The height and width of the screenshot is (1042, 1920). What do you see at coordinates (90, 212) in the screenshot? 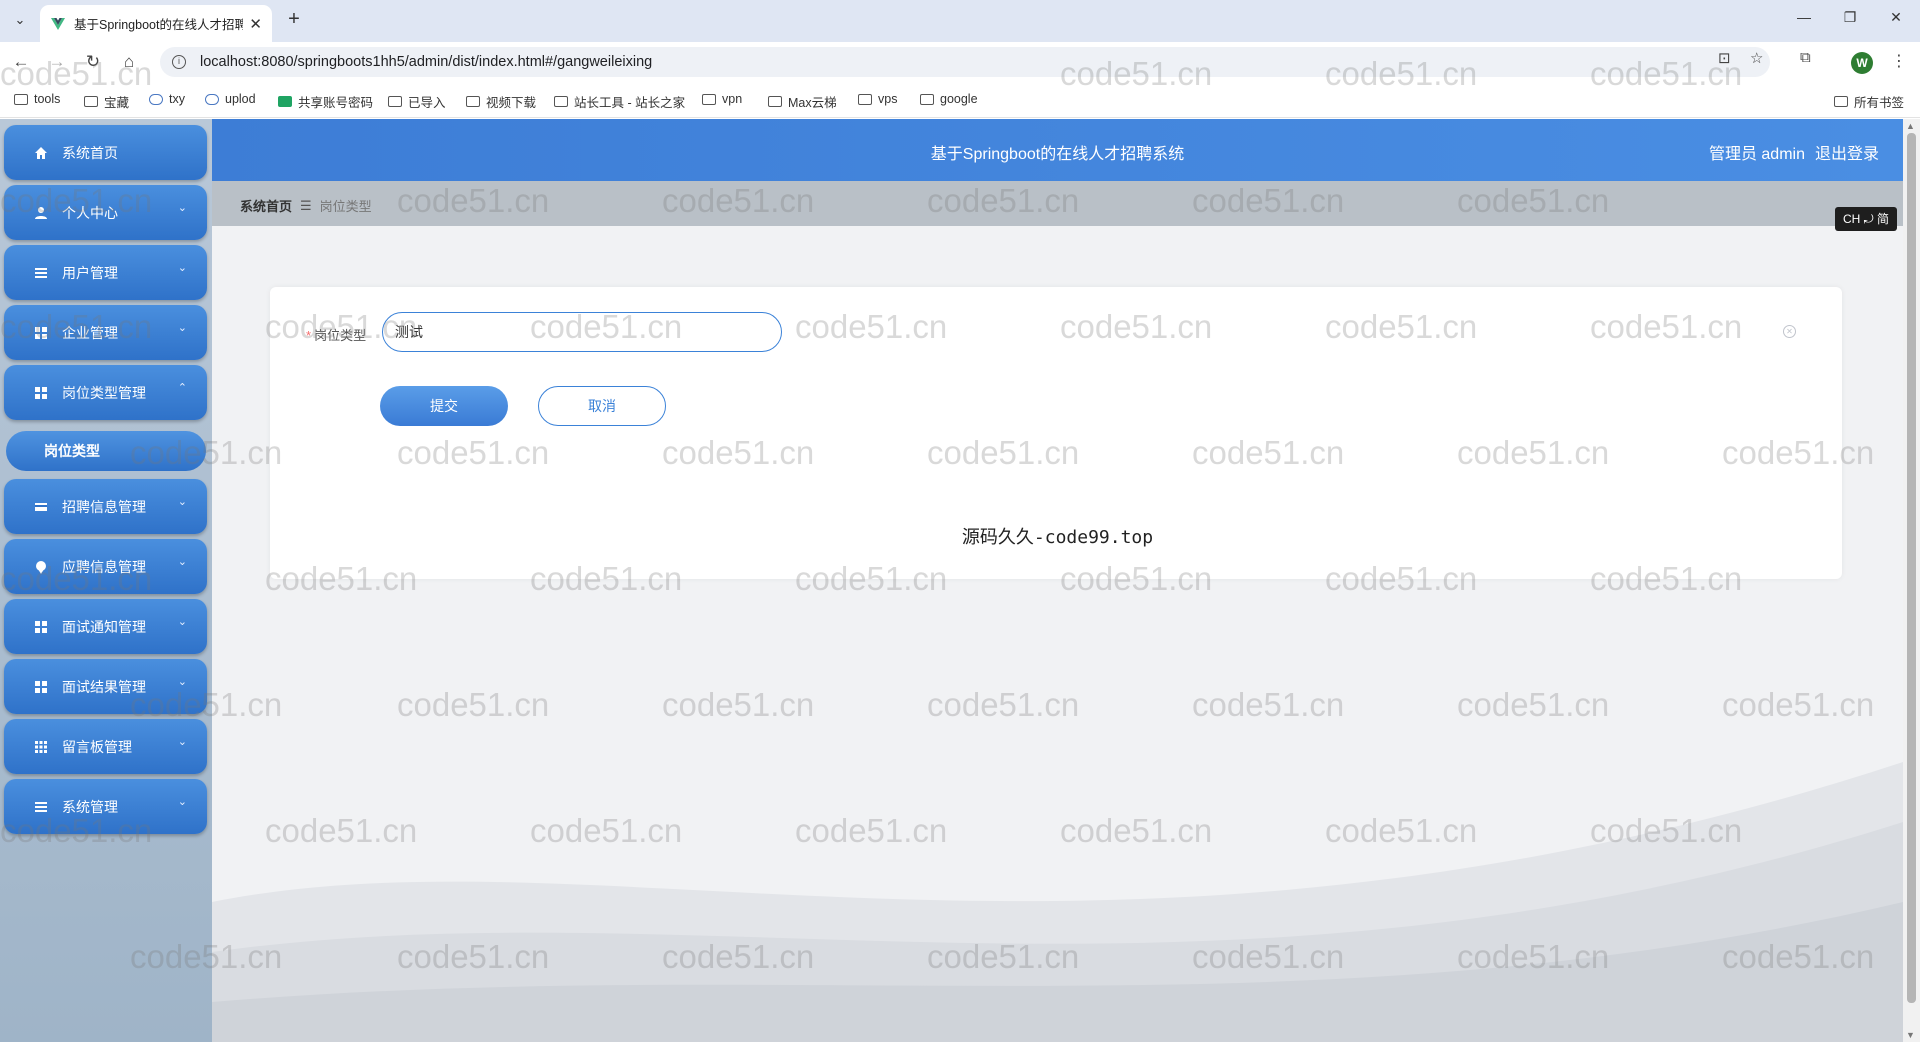
I see `sidebar-item-label: 个人中心` at bounding box center [90, 212].